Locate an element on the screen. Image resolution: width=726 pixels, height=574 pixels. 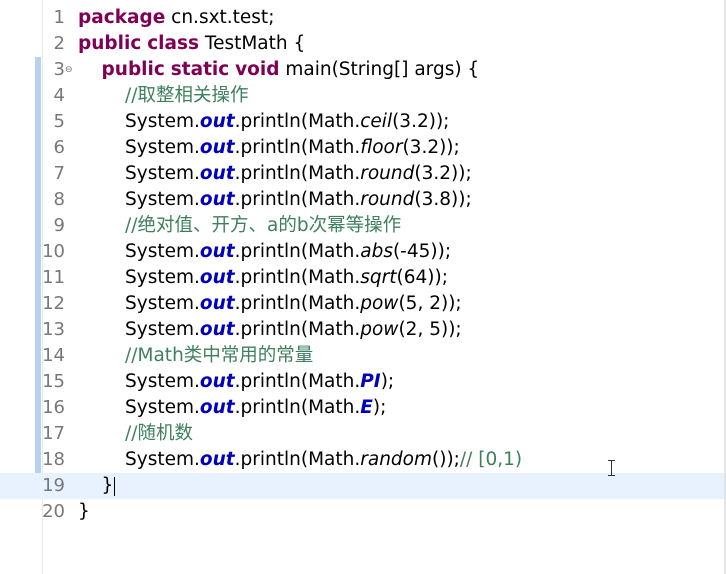
method-token: ceil is located at coordinates (376, 121).